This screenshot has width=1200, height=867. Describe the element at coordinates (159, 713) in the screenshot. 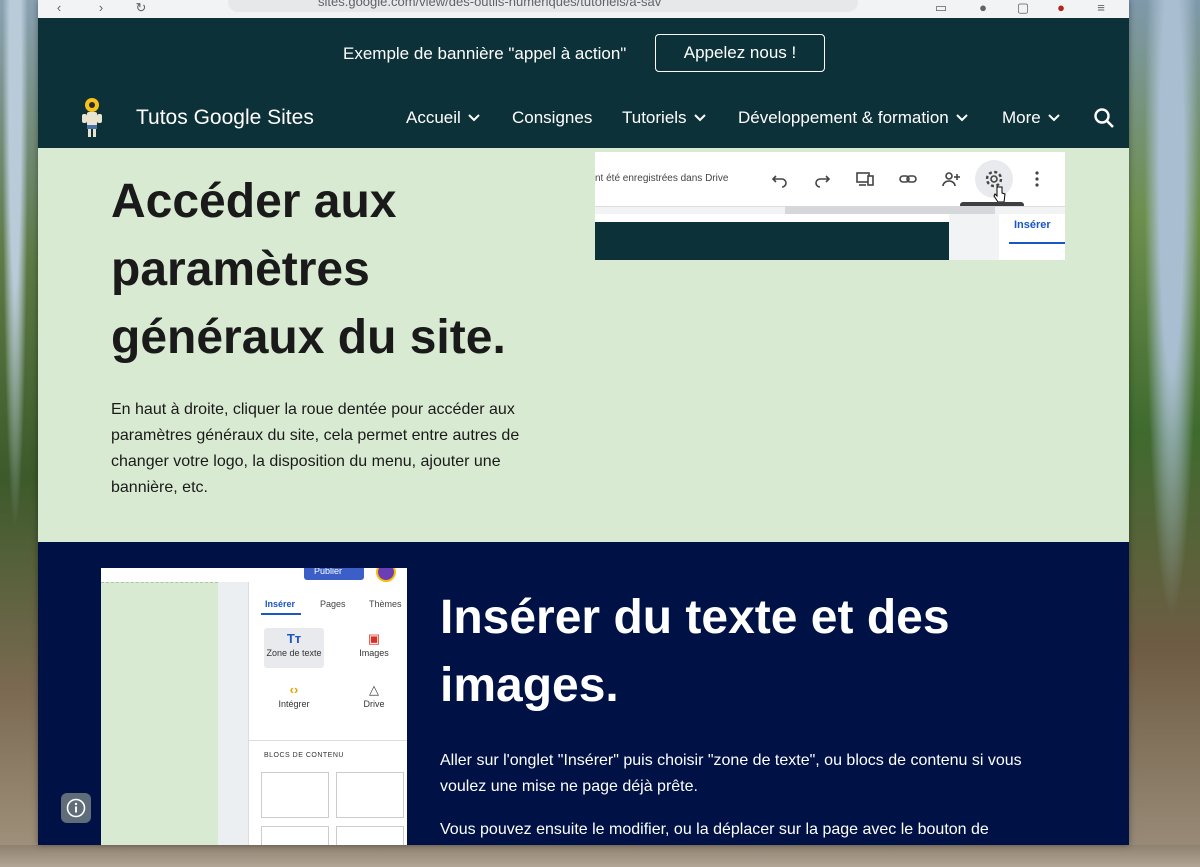

I see `page-canvas` at that location.